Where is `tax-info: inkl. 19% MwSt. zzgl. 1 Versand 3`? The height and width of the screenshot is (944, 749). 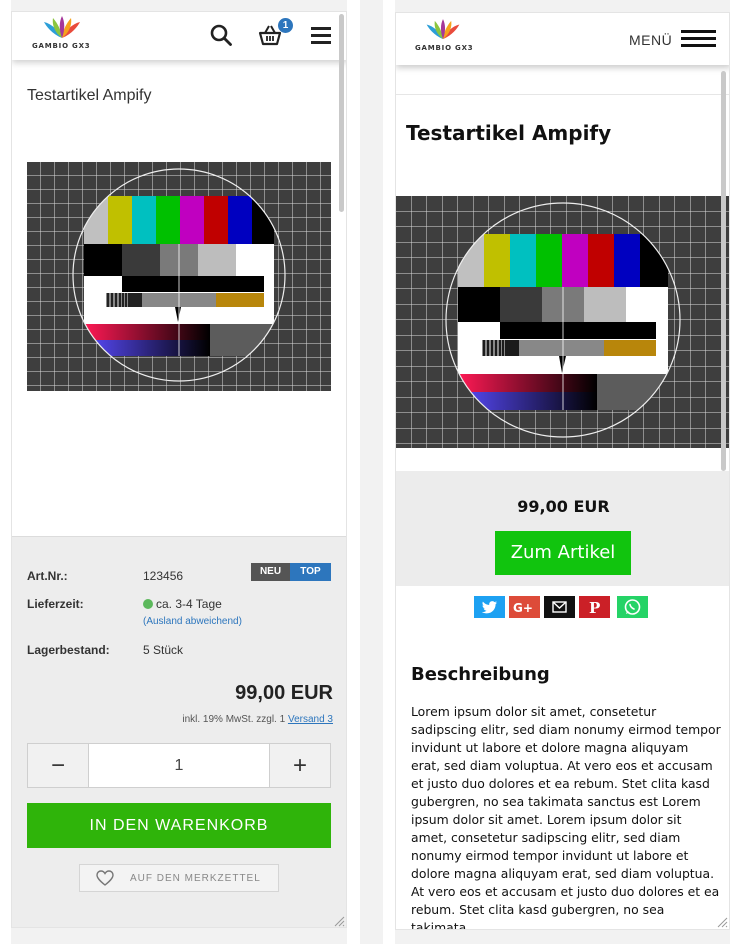 tax-info: inkl. 19% MwSt. zzgl. 1 Versand 3 is located at coordinates (257, 719).